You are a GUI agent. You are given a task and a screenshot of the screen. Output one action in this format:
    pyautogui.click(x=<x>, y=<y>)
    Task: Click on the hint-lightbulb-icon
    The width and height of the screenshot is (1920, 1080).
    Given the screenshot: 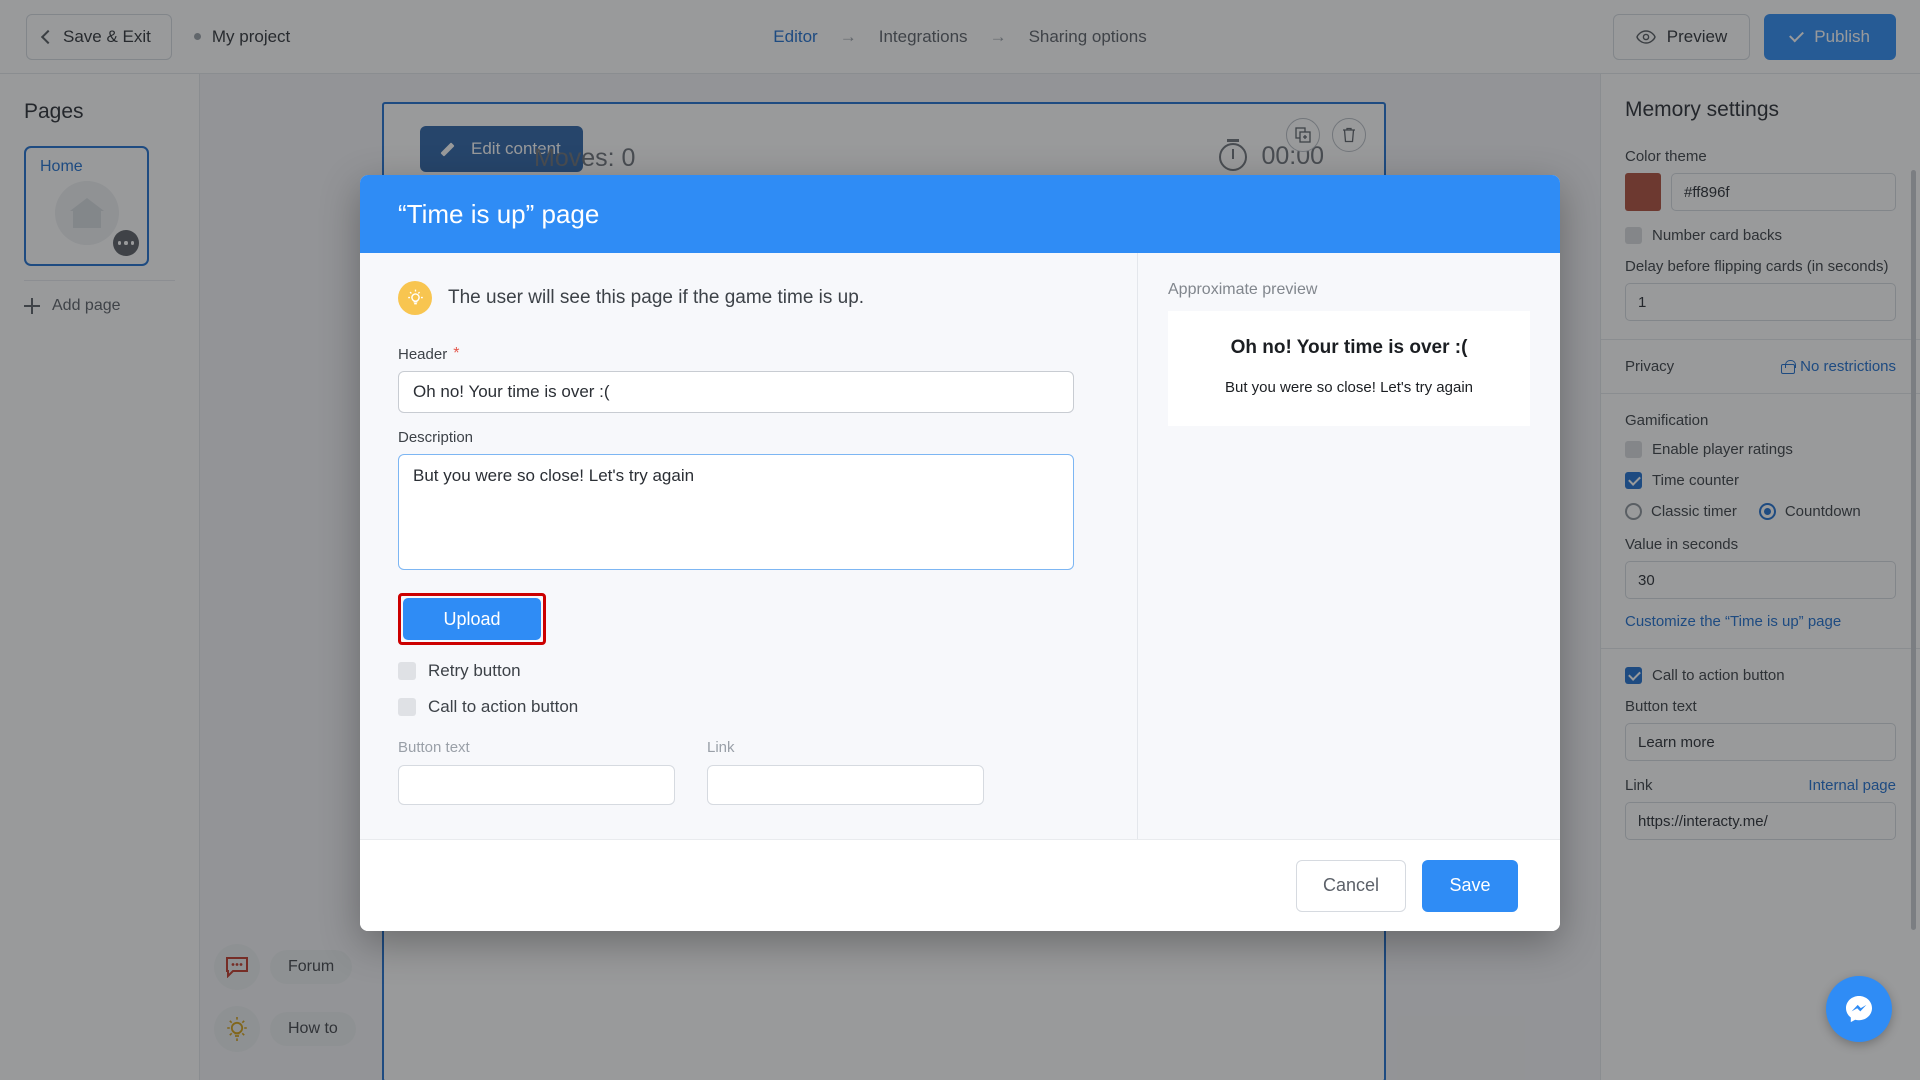 What is the action you would take?
    pyautogui.click(x=415, y=298)
    